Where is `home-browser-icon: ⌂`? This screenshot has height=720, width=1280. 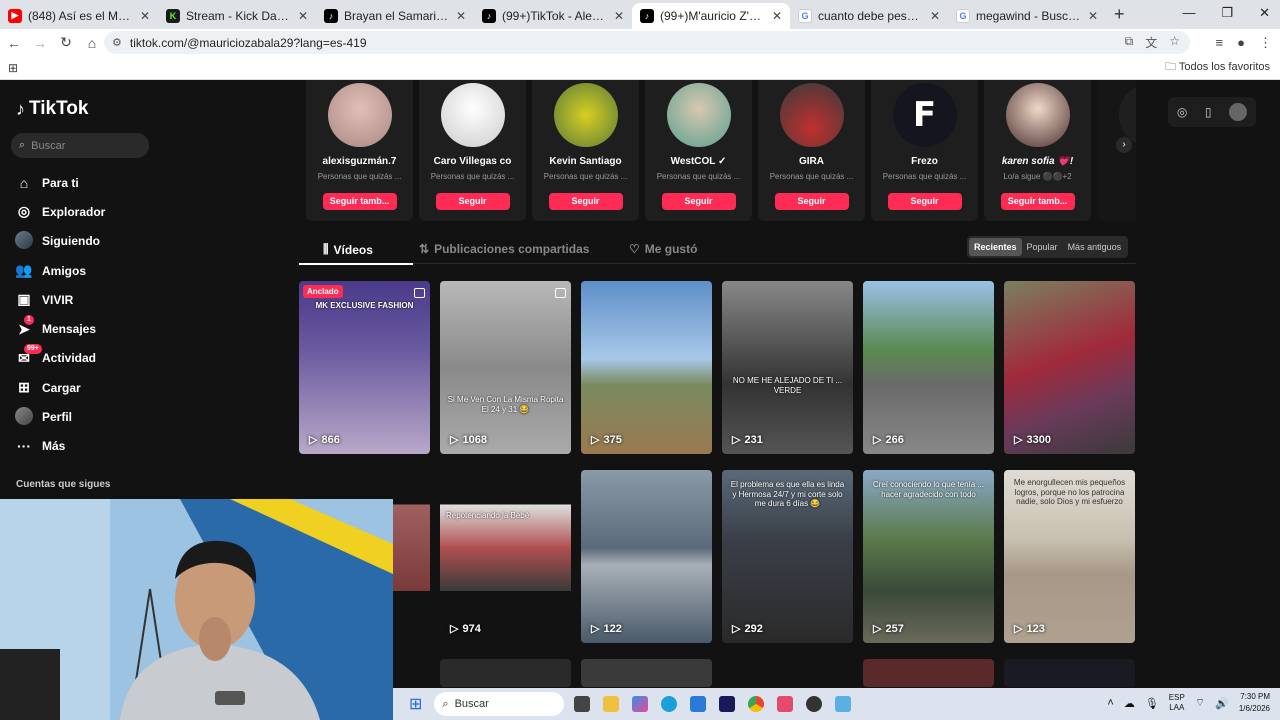
home-browser-icon: ⌂ is located at coordinates (92, 43).